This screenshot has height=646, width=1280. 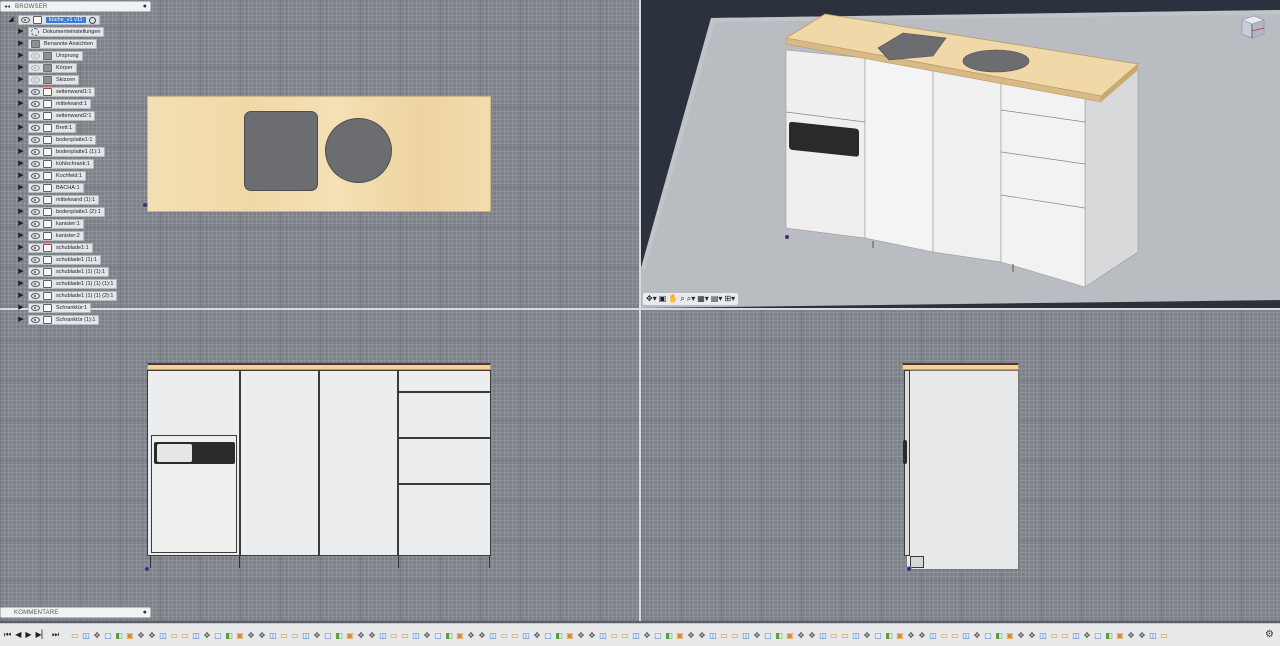 I want to click on tree-item-chip: Benannte Ansichten, so click(x=62, y=44).